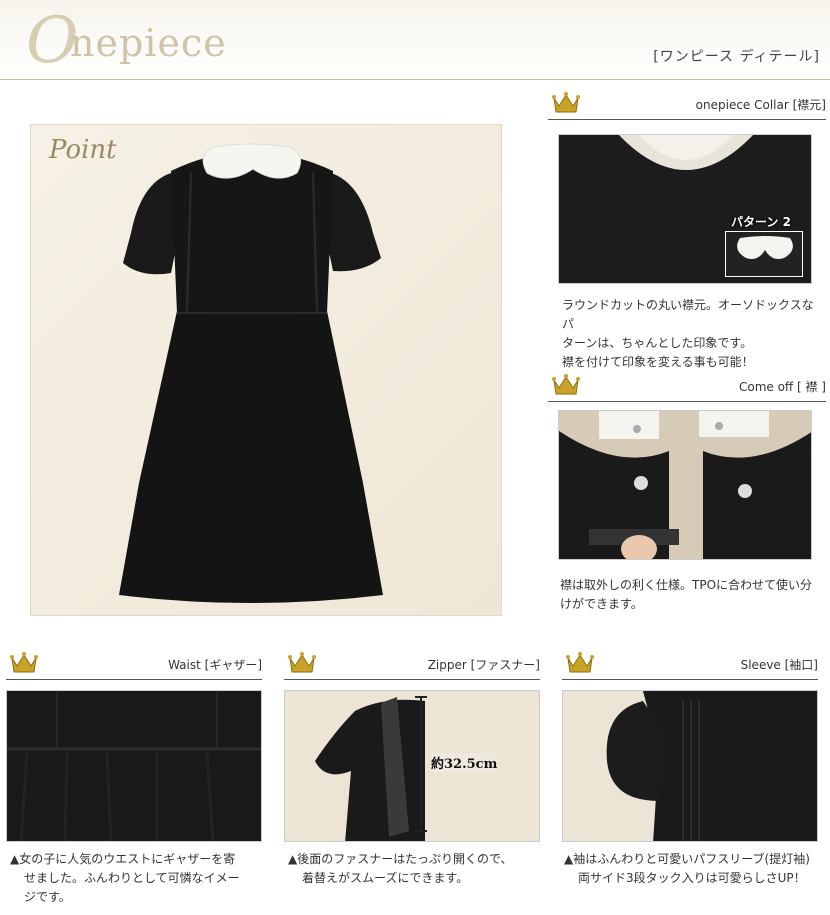  What do you see at coordinates (760, 105) in the screenshot?
I see `section-title-collar: onepiece Collar [襟元]` at bounding box center [760, 105].